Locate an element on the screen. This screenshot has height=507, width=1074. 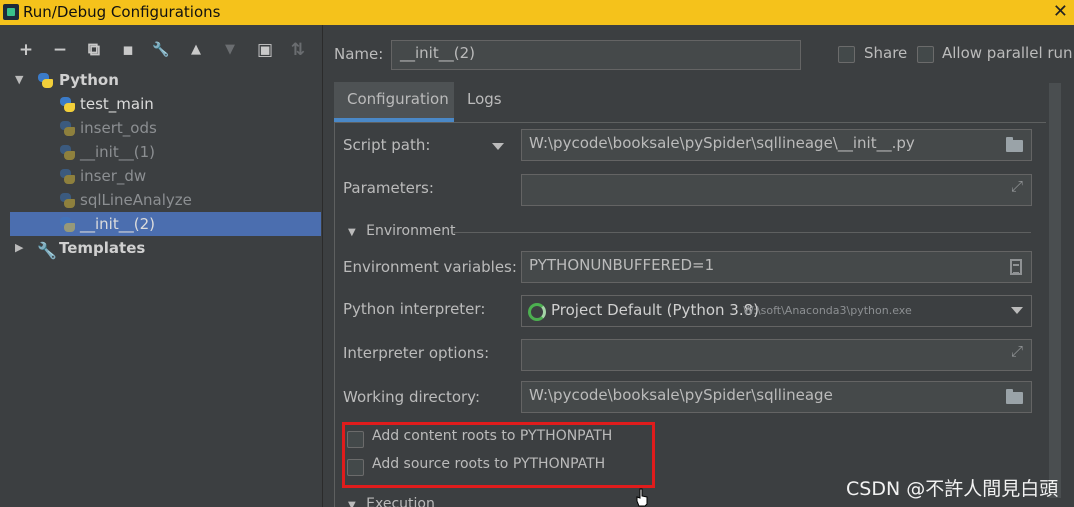
pycharm-app-icon is located at coordinates (11, 12).